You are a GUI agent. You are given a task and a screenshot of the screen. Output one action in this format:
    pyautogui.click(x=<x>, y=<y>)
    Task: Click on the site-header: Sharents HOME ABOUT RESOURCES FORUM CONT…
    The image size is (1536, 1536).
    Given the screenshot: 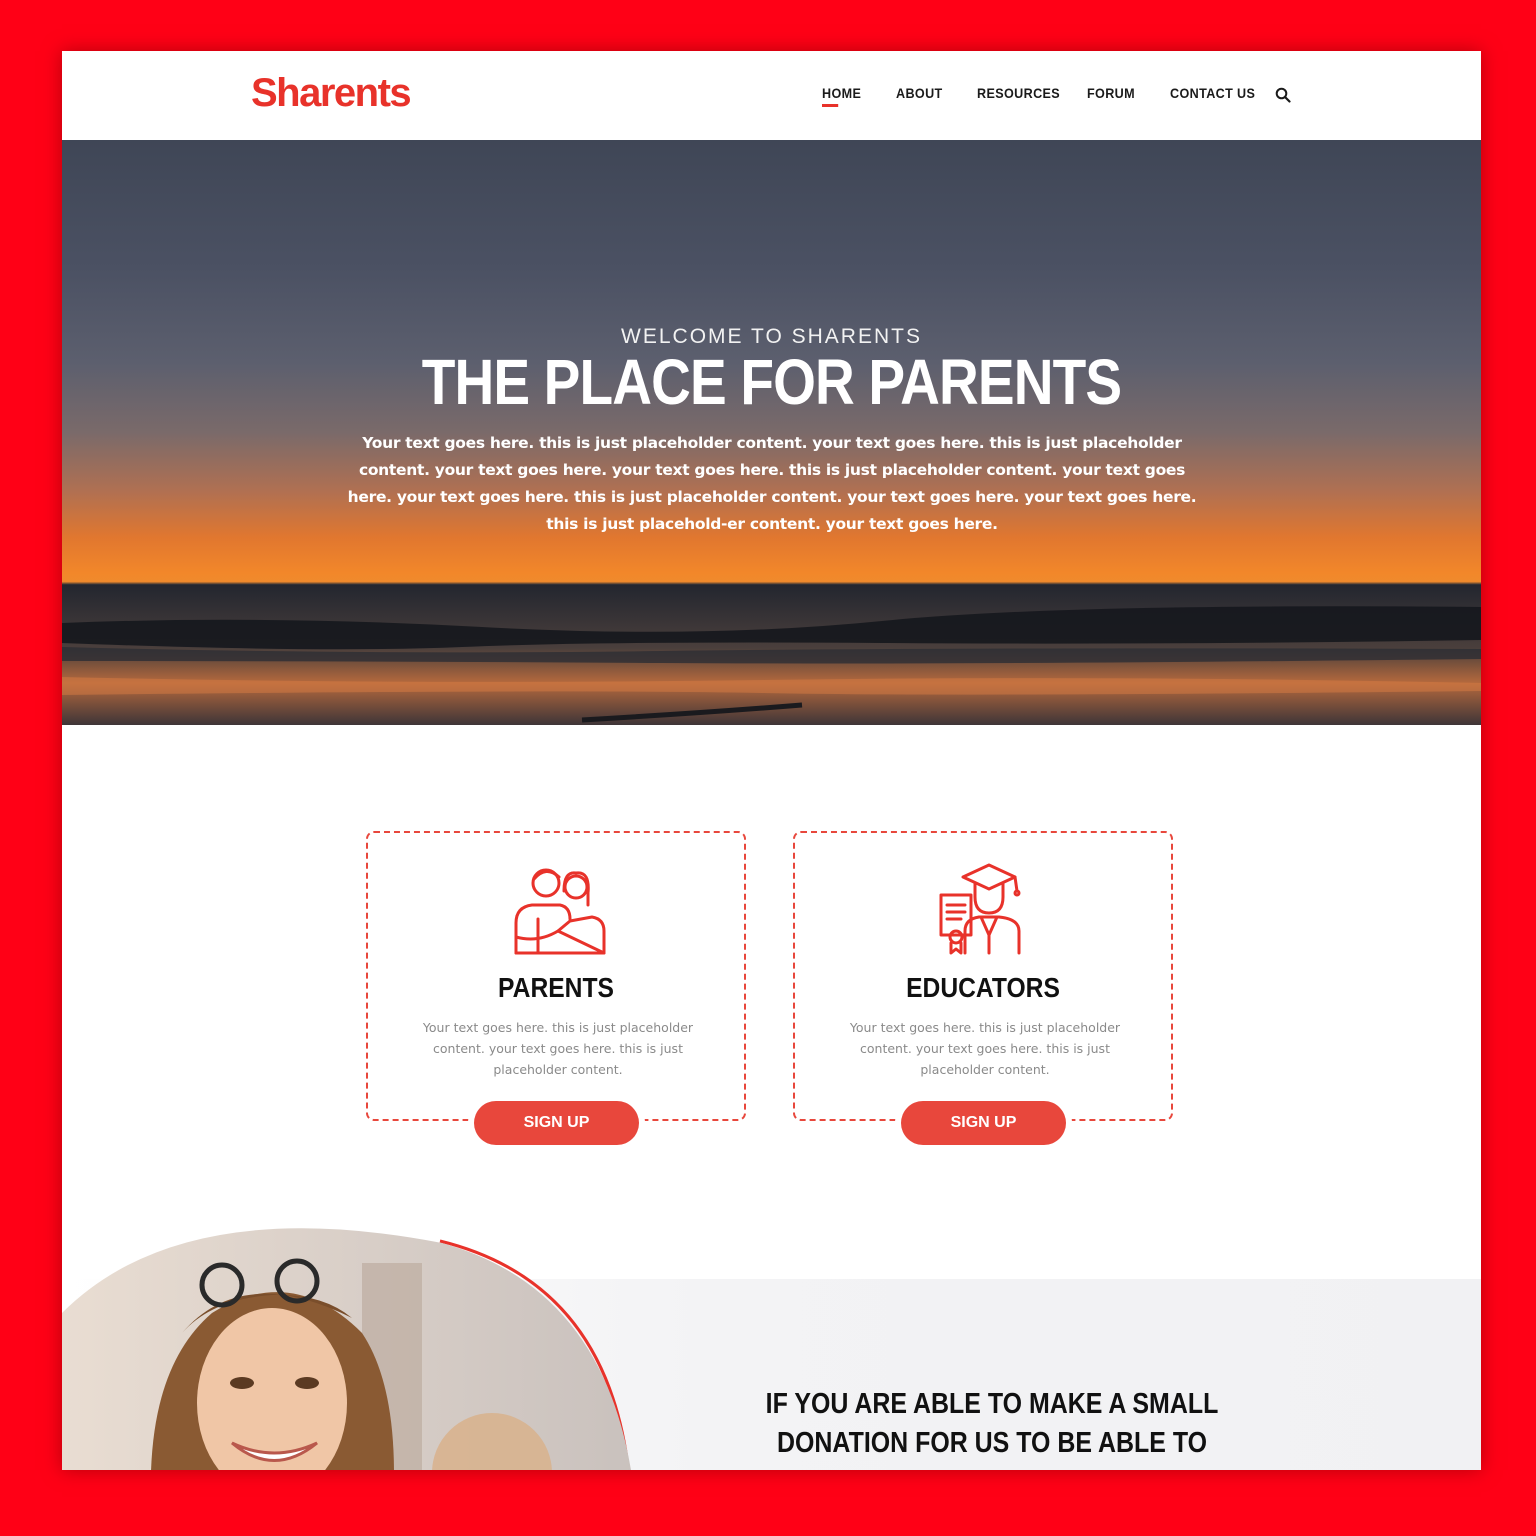 What is the action you would take?
    pyautogui.click(x=771, y=95)
    